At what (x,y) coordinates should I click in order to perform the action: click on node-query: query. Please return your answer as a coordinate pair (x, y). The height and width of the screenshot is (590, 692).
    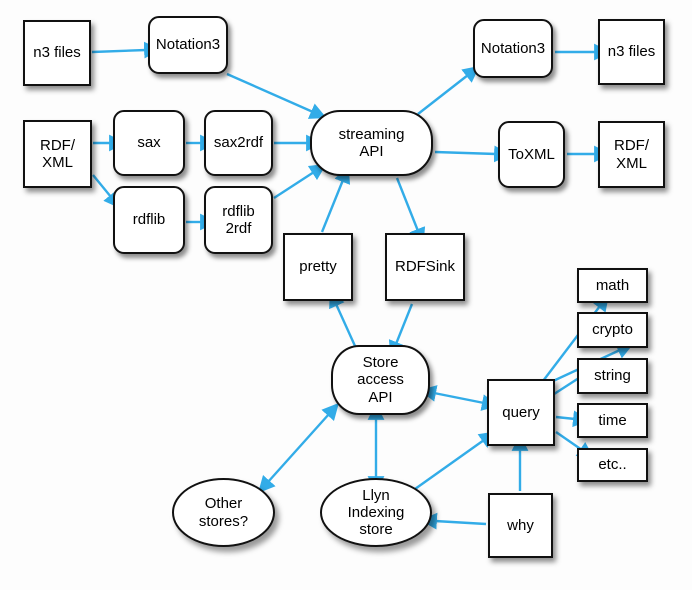
    Looking at the image, I should click on (521, 412).